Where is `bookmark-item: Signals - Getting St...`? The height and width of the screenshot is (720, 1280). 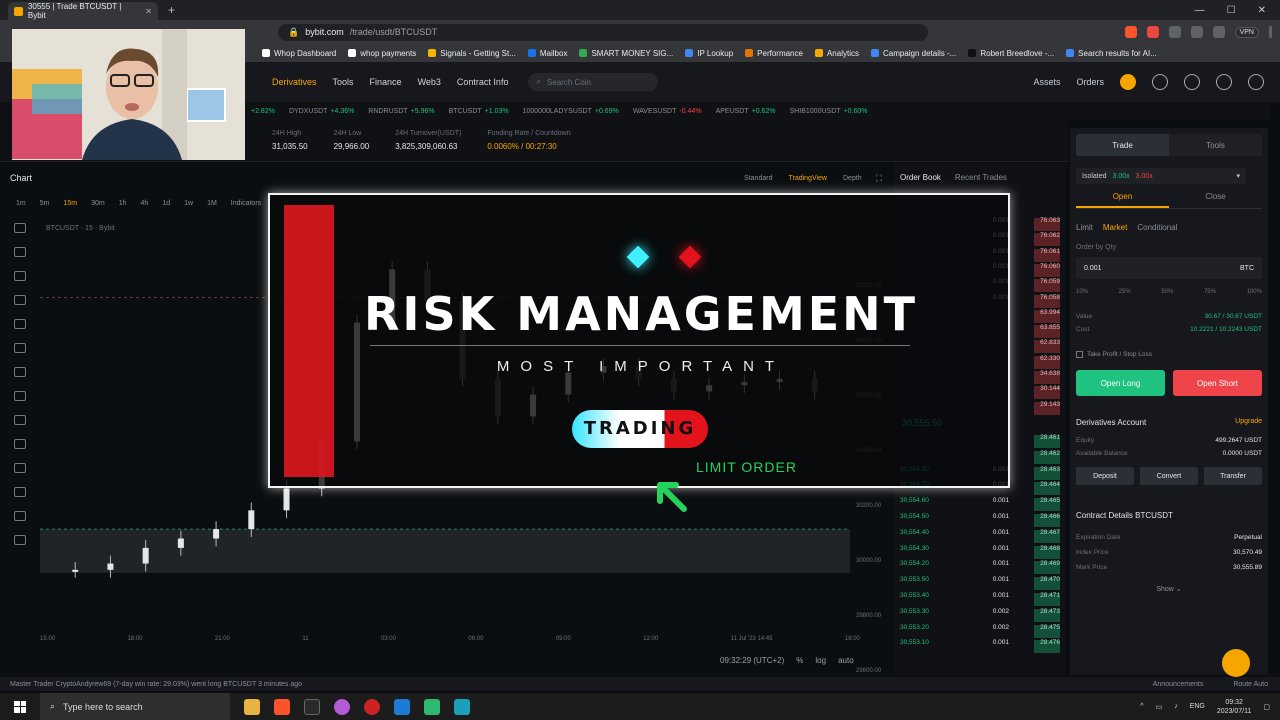 bookmark-item: Signals - Getting St... is located at coordinates (472, 53).